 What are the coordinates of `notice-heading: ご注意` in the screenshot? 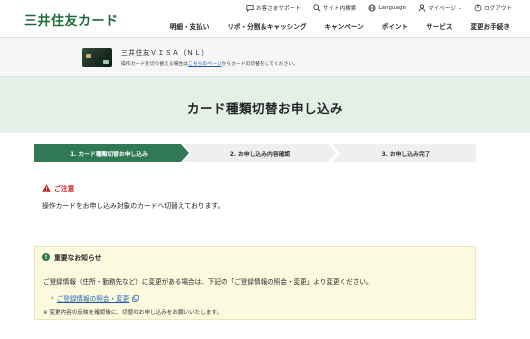 It's located at (58, 188).